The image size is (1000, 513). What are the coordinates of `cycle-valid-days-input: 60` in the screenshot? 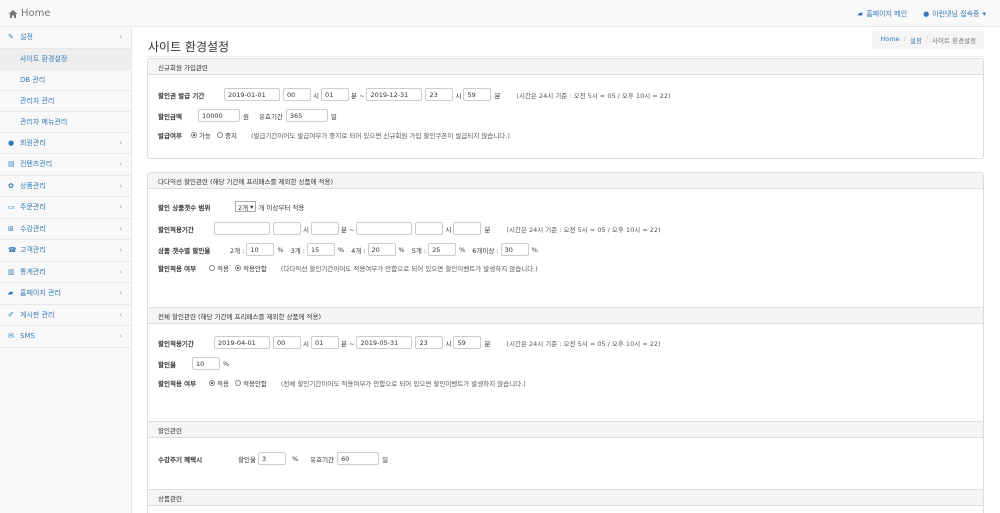 It's located at (358, 458).